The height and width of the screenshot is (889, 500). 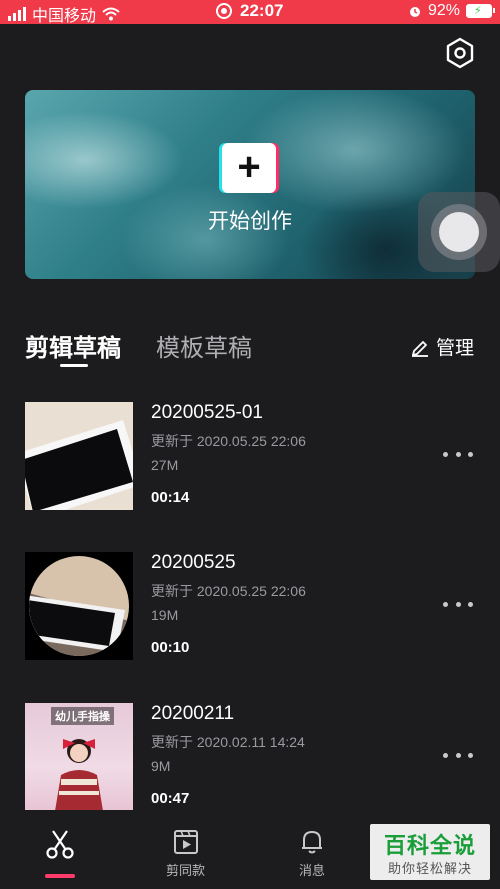 I want to click on watermark-logo: 百科全说 助你轻松解决, so click(x=430, y=852).